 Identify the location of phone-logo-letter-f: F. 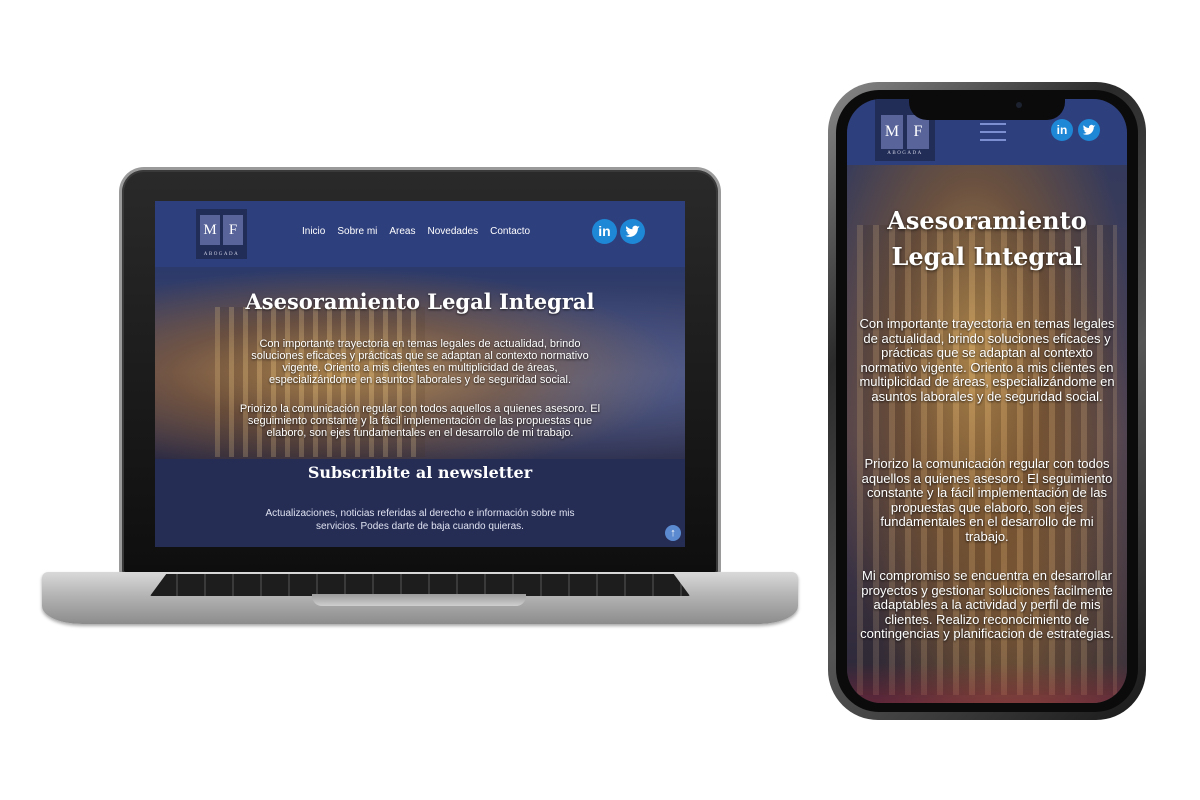
(918, 132).